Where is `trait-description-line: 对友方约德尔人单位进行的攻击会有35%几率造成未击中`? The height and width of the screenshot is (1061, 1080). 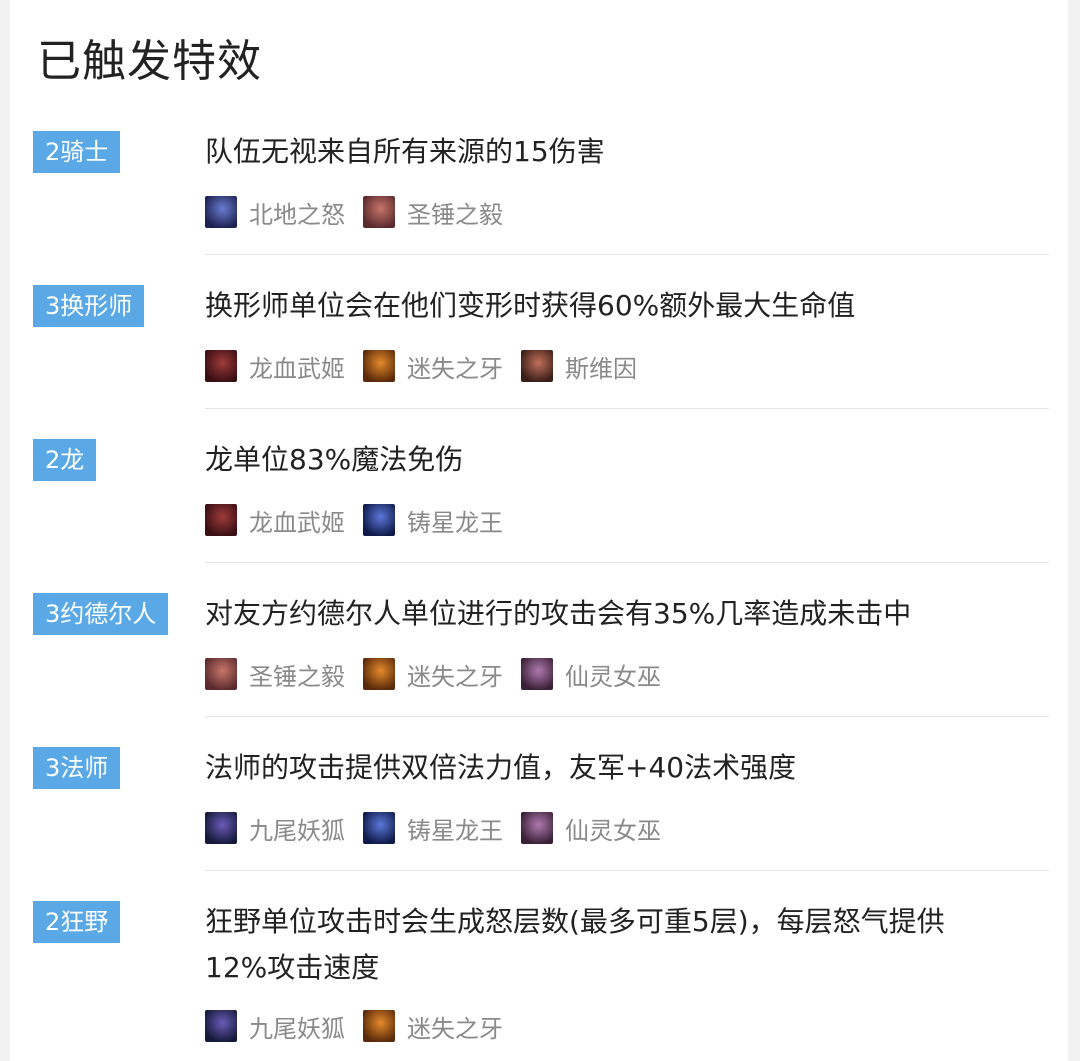 trait-description-line: 对友方约德尔人单位进行的攻击会有35%几率造成未击中 is located at coordinates (558, 613).